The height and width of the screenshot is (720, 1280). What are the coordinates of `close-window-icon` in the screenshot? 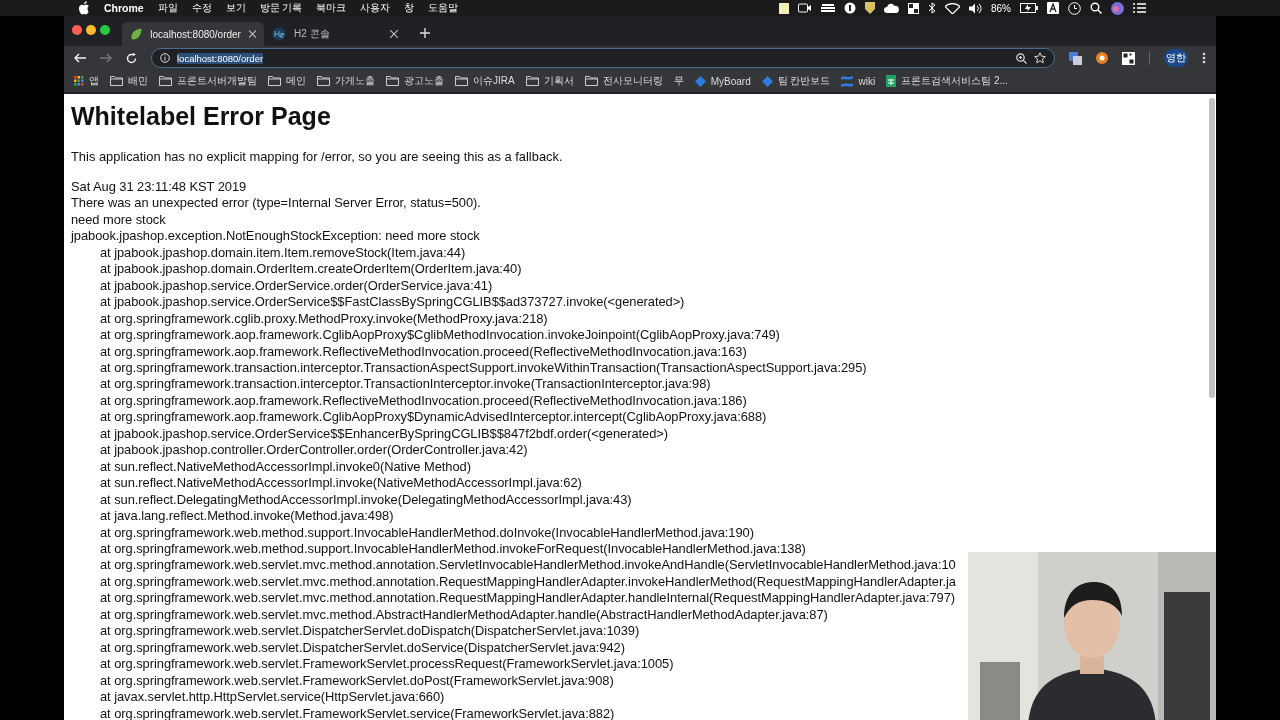 It's located at (77, 30).